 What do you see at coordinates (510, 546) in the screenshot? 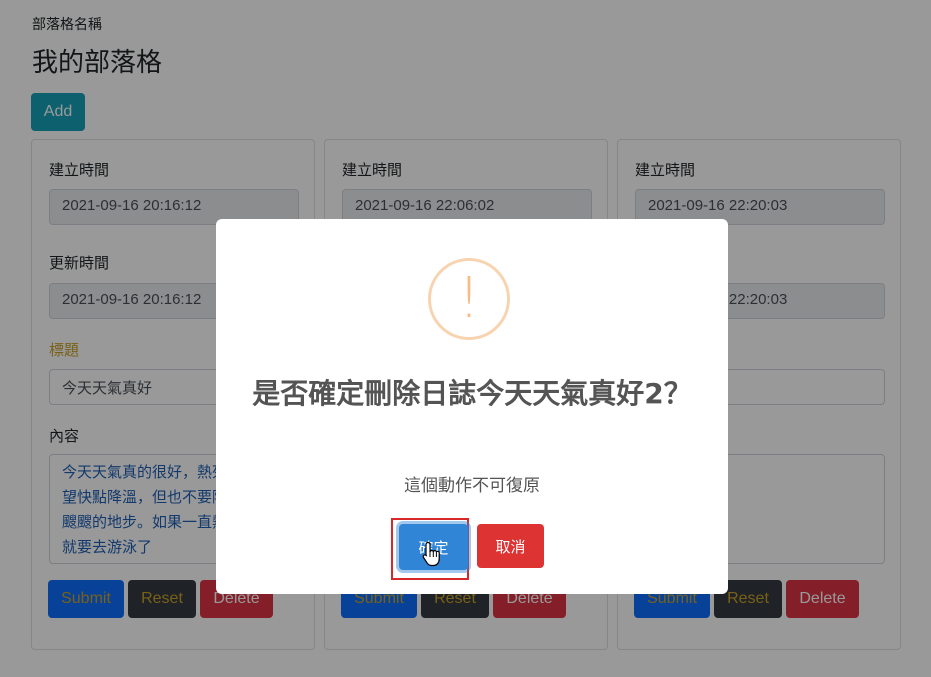
I see `cancel-button: 取消` at bounding box center [510, 546].